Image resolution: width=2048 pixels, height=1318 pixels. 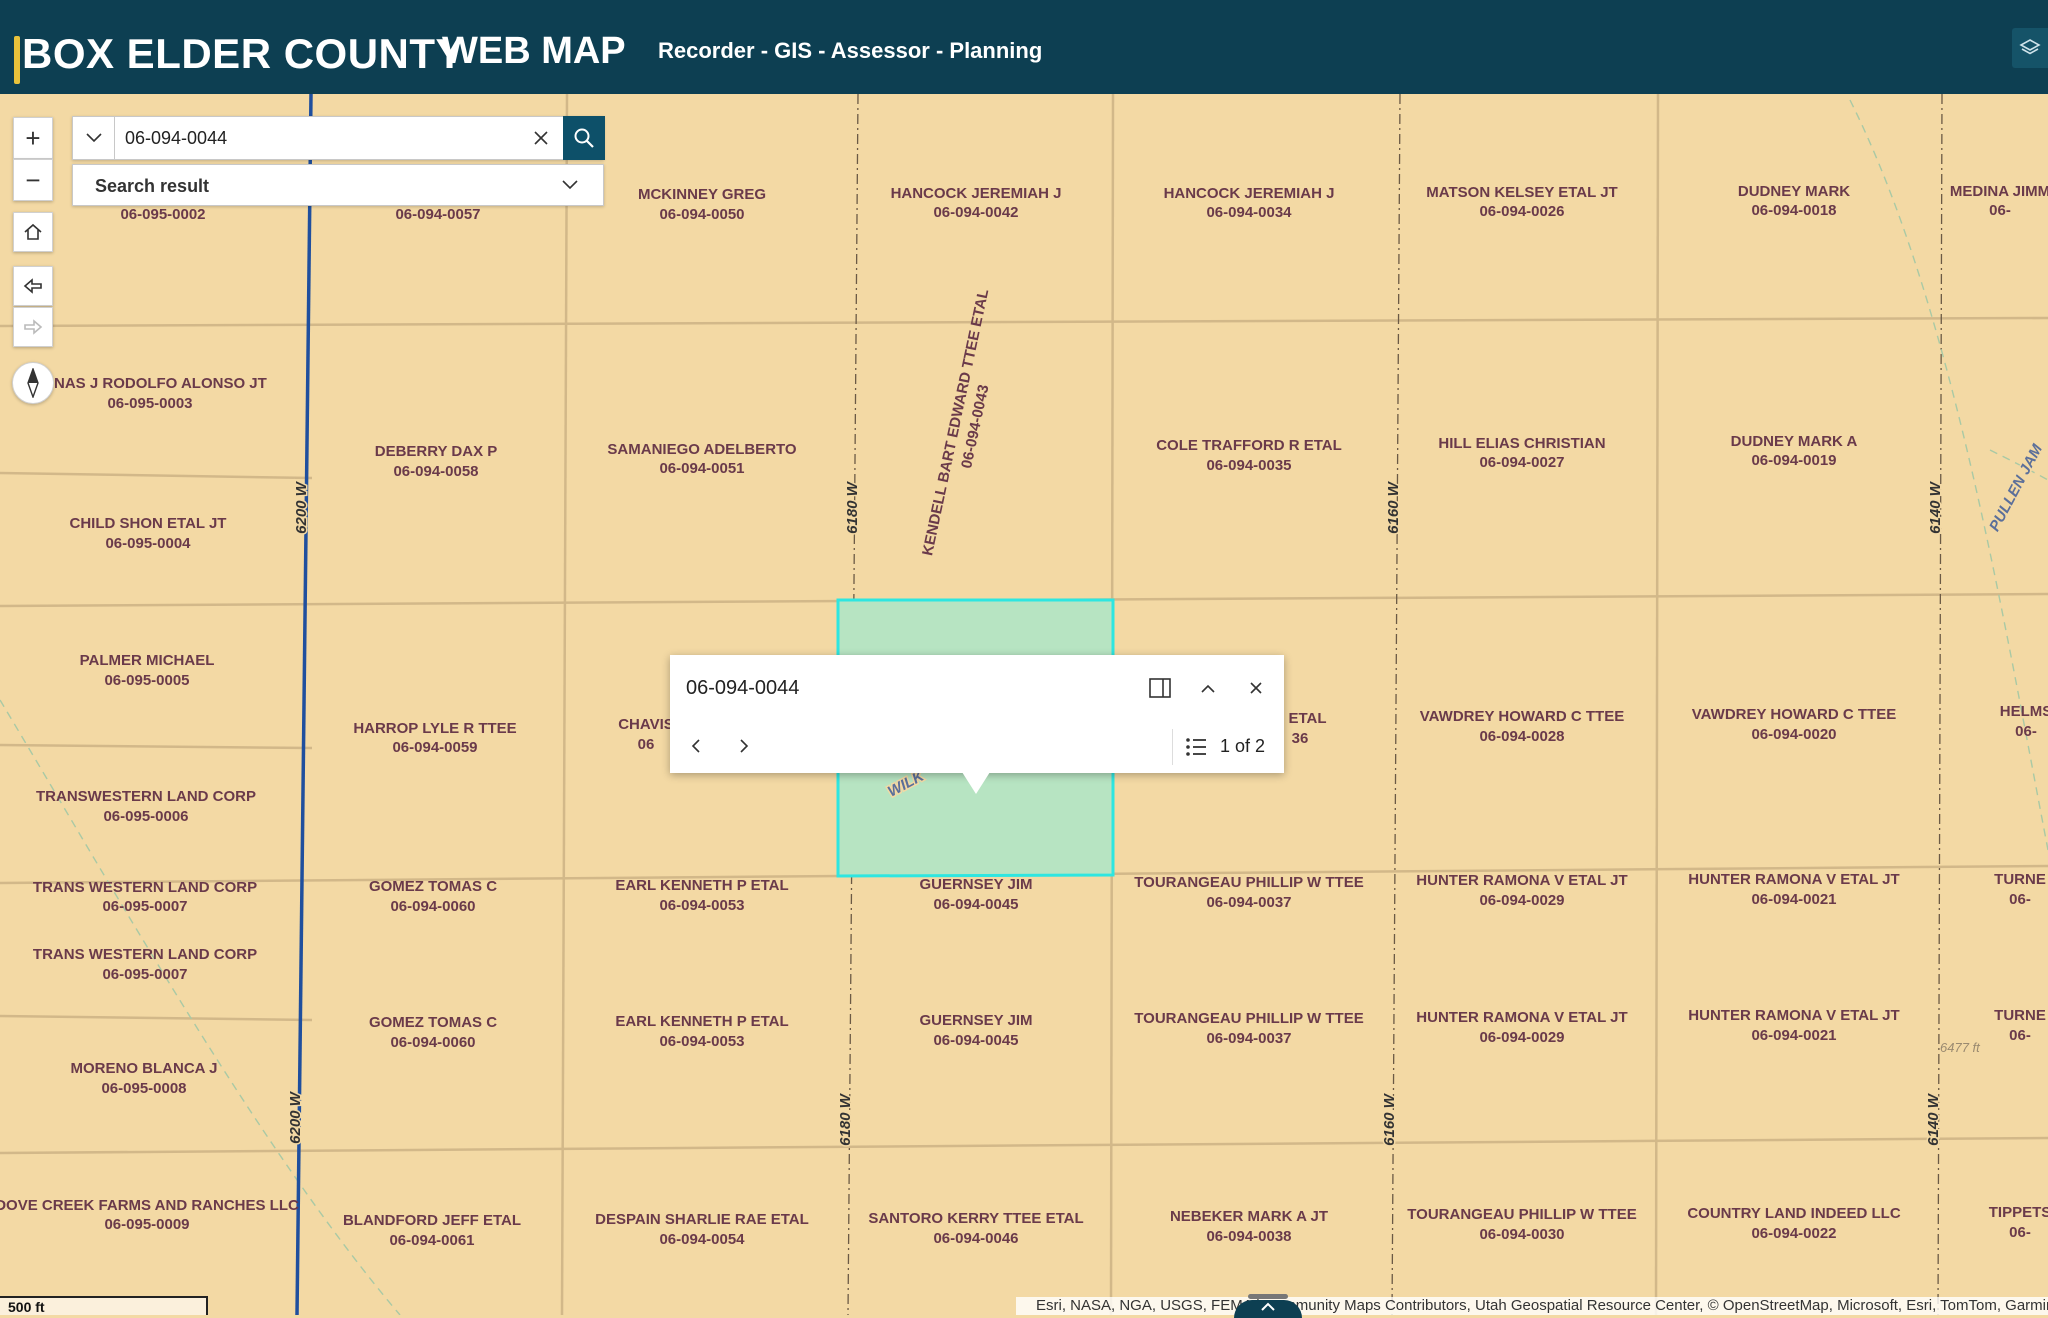 I want to click on parcel-id: 06-094-0061, so click(x=431, y=1240).